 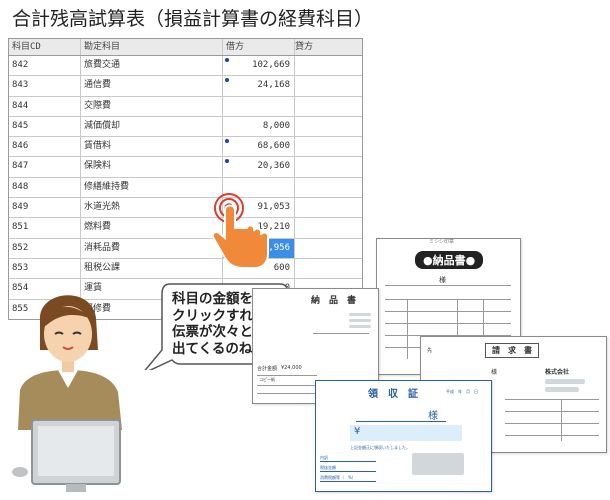 I want to click on account-code: 853, so click(x=45, y=268).